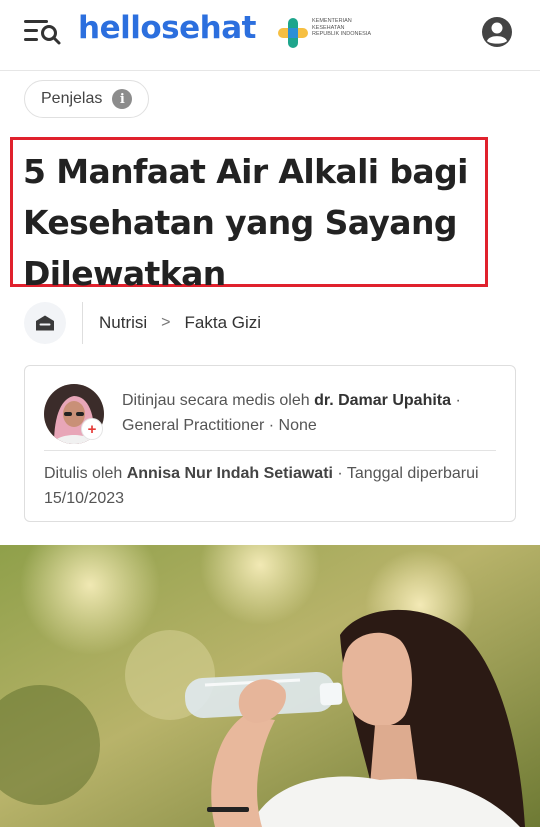 Image resolution: width=540 pixels, height=827 pixels. Describe the element at coordinates (497, 32) in the screenshot. I see `user-avatar-icon` at that location.